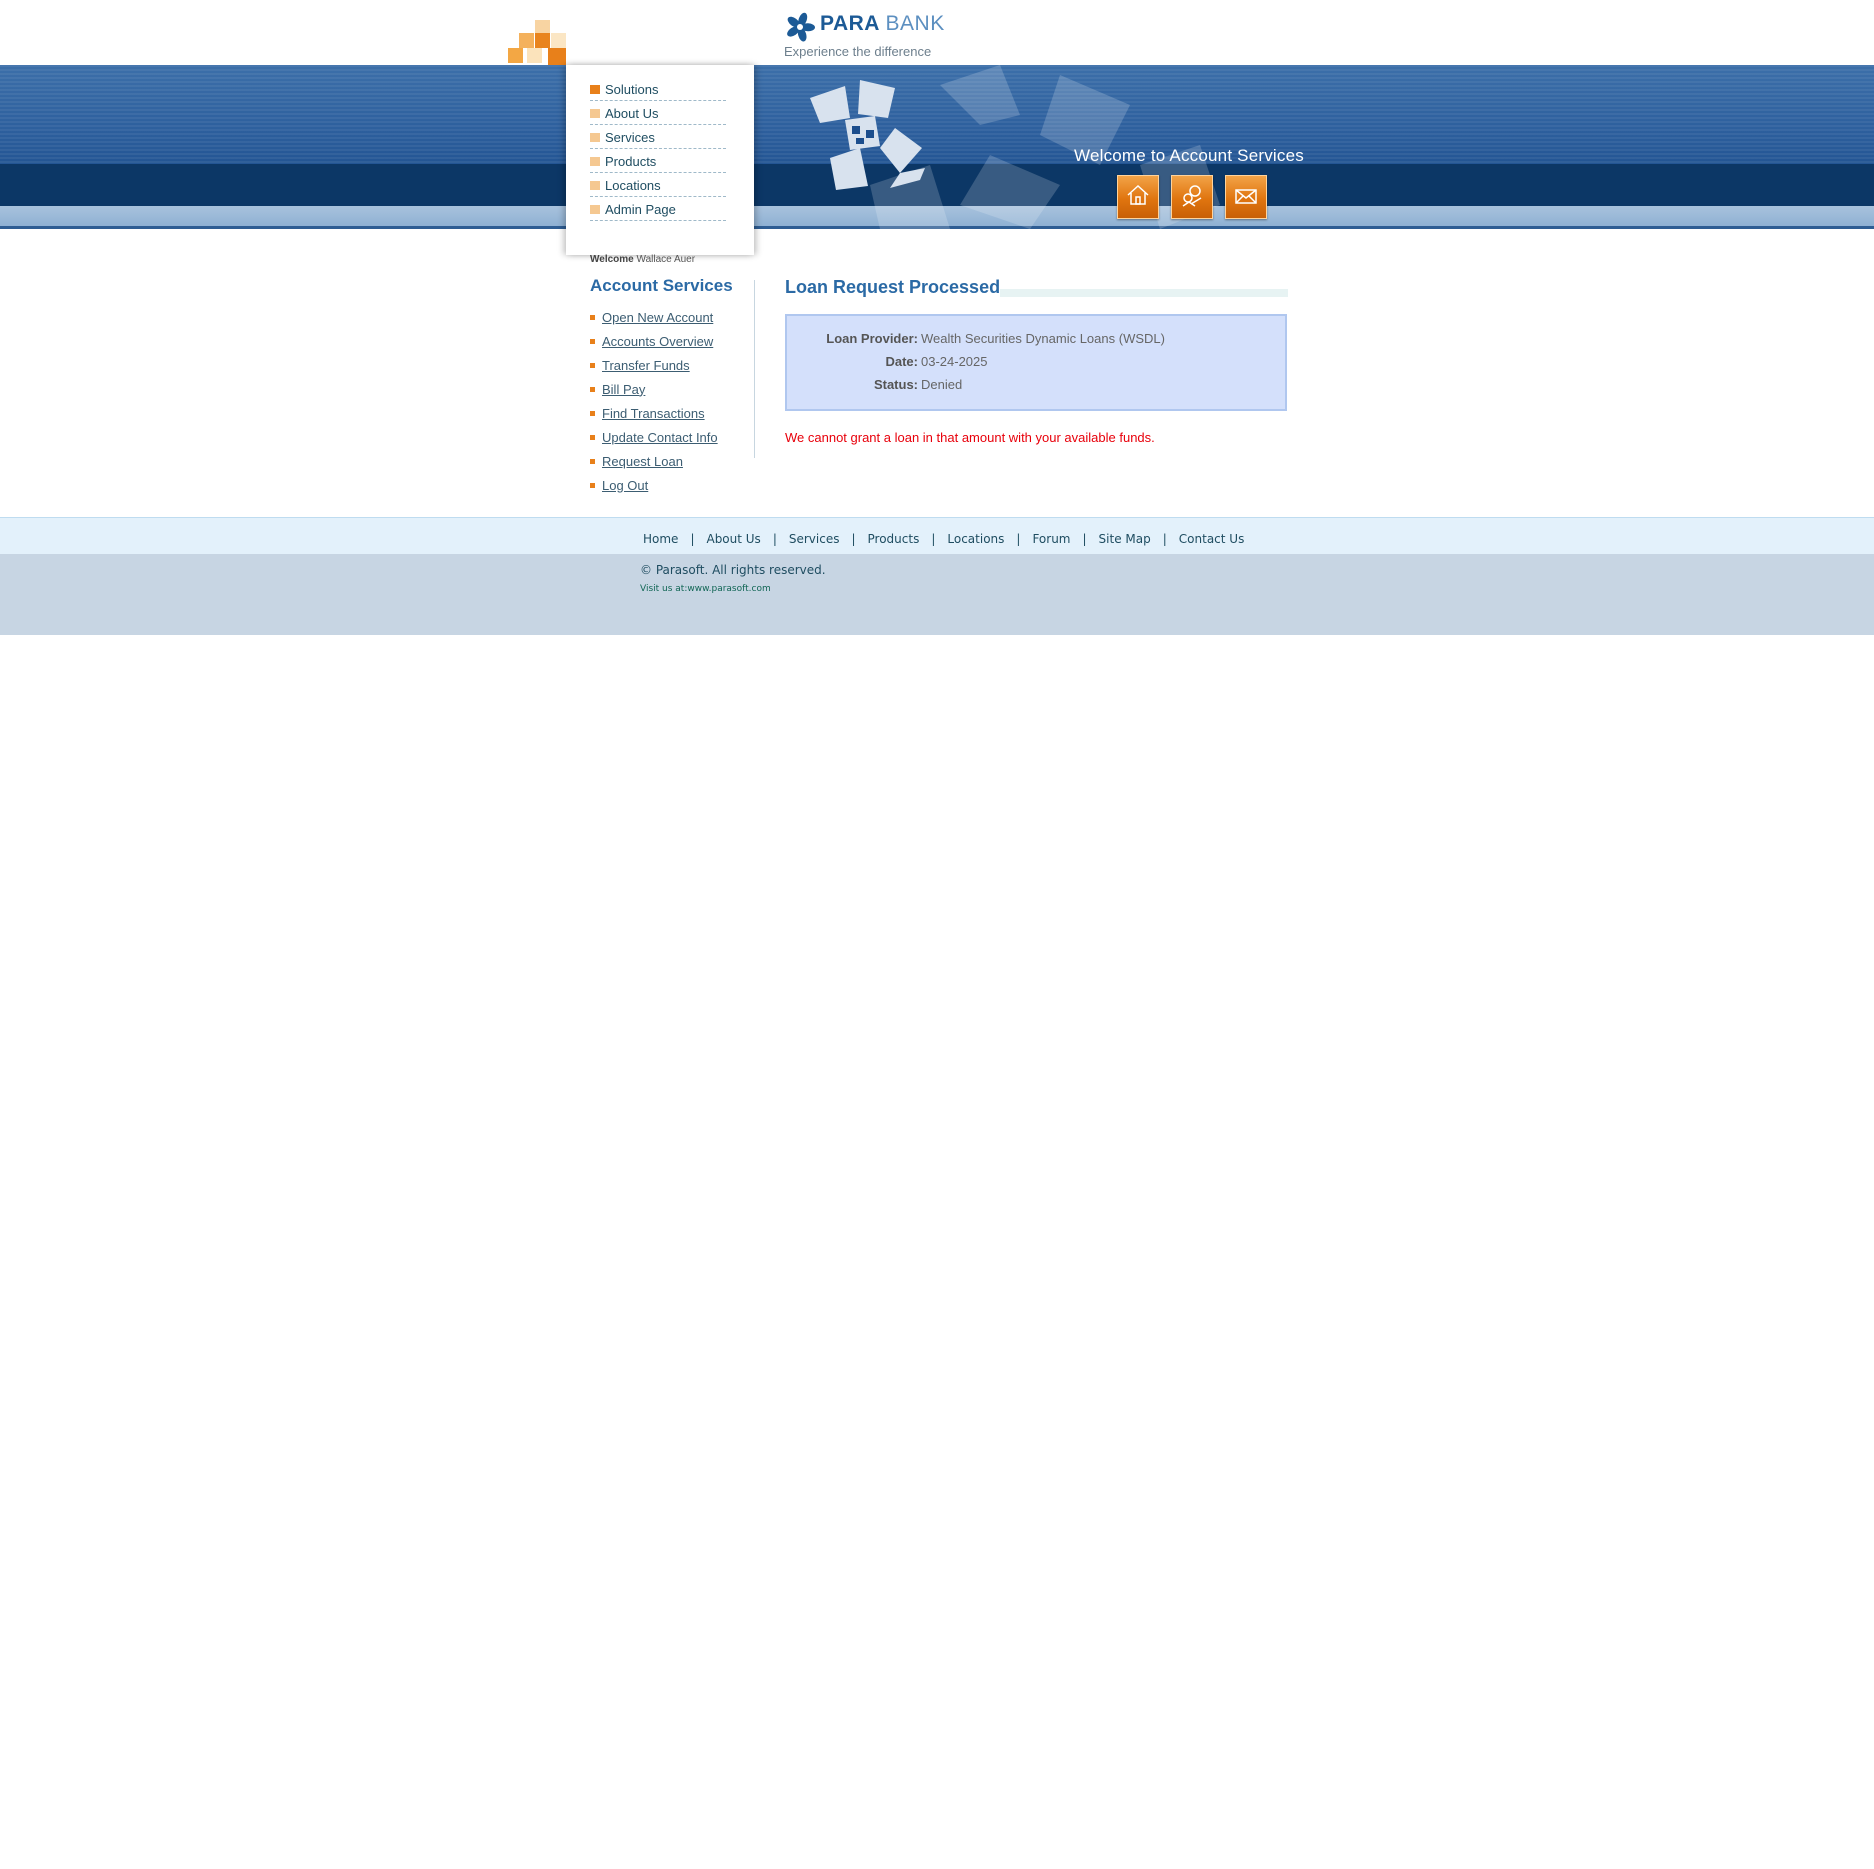 This screenshot has height=1869, width=1874. Describe the element at coordinates (882, 24) in the screenshot. I see `parabank-logo: PARA BANK` at that location.